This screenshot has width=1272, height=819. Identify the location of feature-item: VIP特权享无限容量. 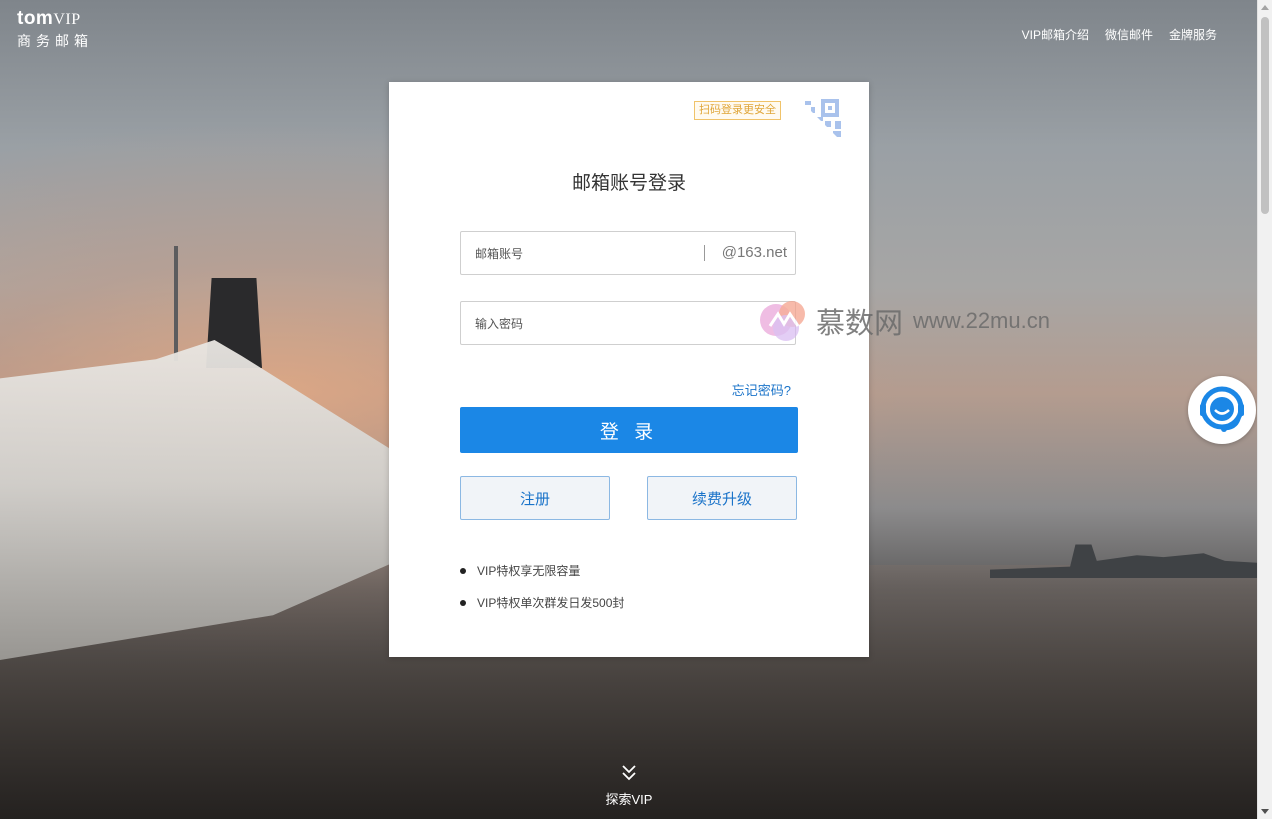
(542, 578).